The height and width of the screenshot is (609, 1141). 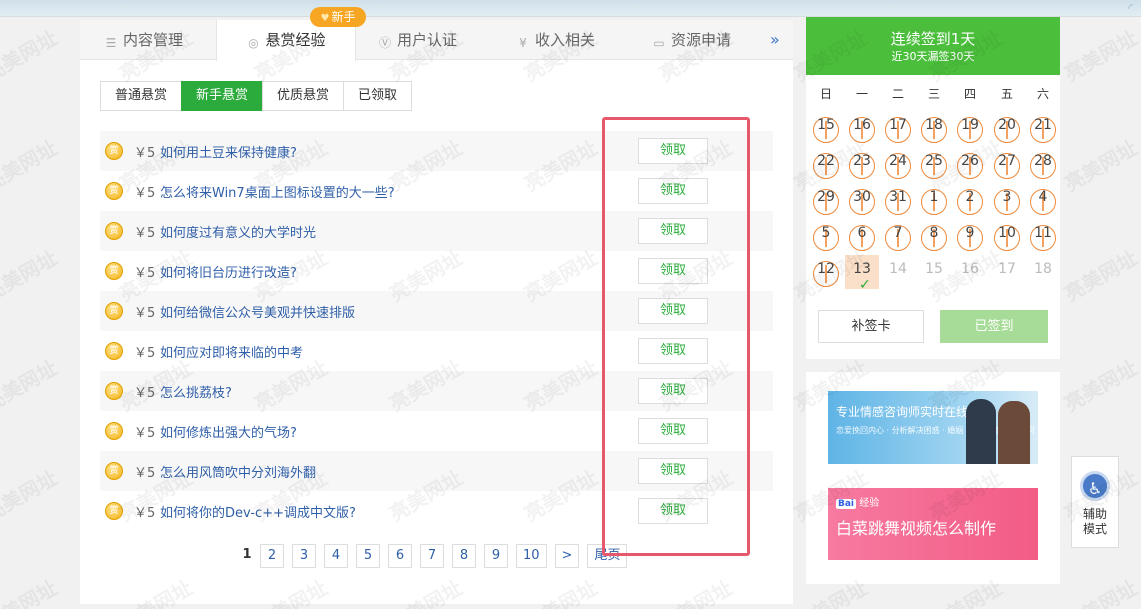 What do you see at coordinates (862, 161) in the screenshot?
I see `day-number: 23` at bounding box center [862, 161].